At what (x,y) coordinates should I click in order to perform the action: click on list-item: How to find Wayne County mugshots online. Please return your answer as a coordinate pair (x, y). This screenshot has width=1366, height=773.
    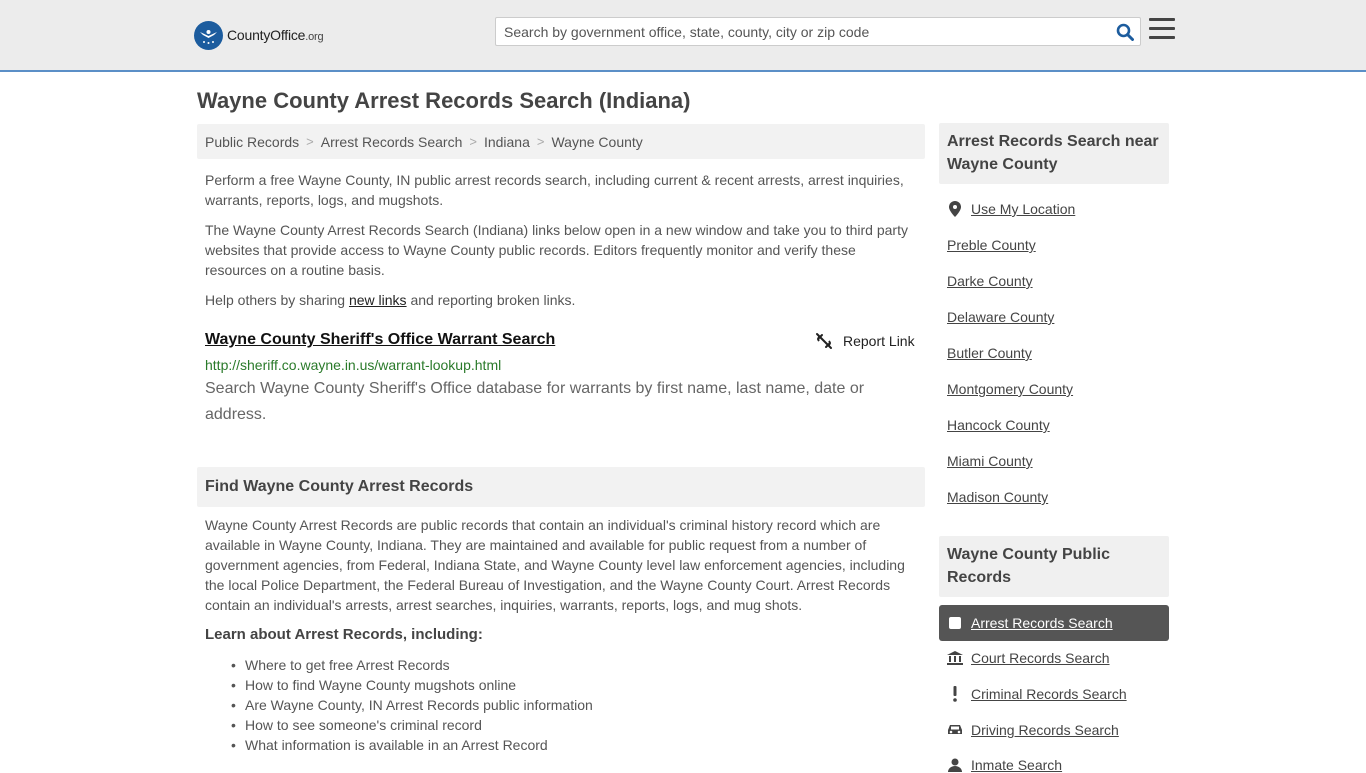
    Looking at the image, I should click on (412, 685).